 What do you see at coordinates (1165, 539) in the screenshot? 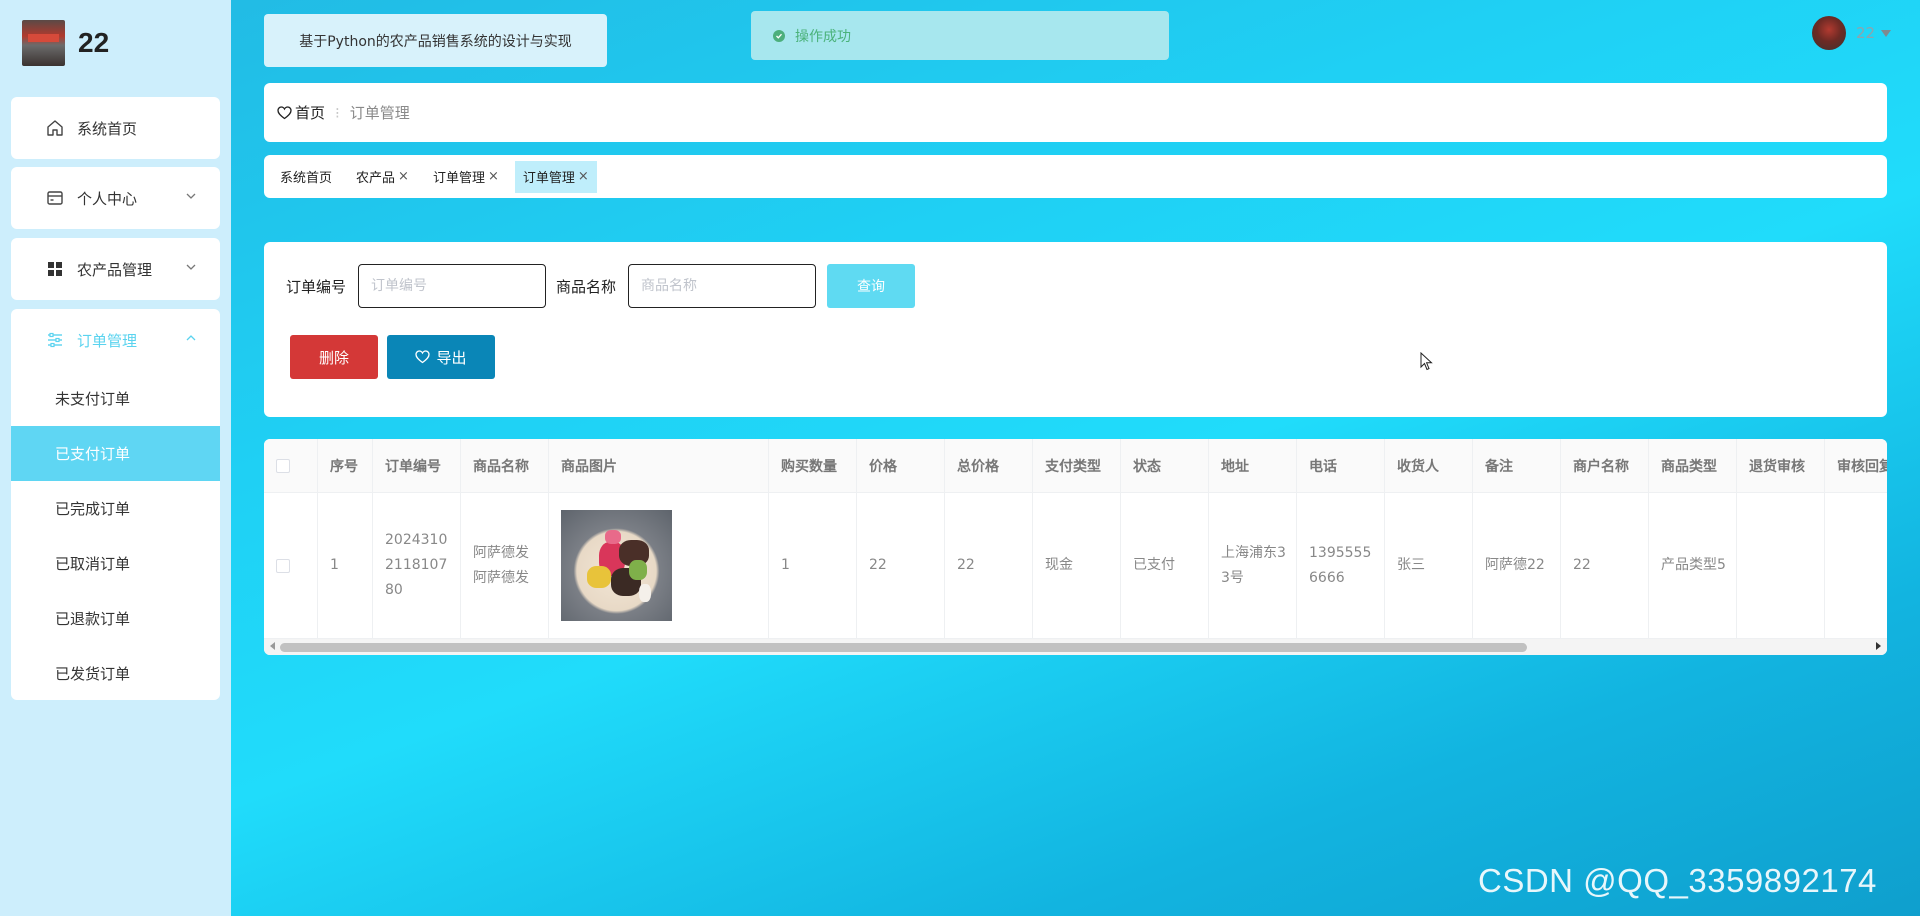
I see `column-status: 状态 已支付` at bounding box center [1165, 539].